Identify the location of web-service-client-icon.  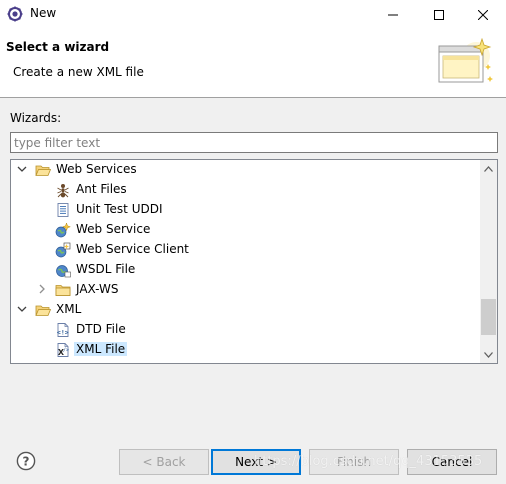
(63, 250).